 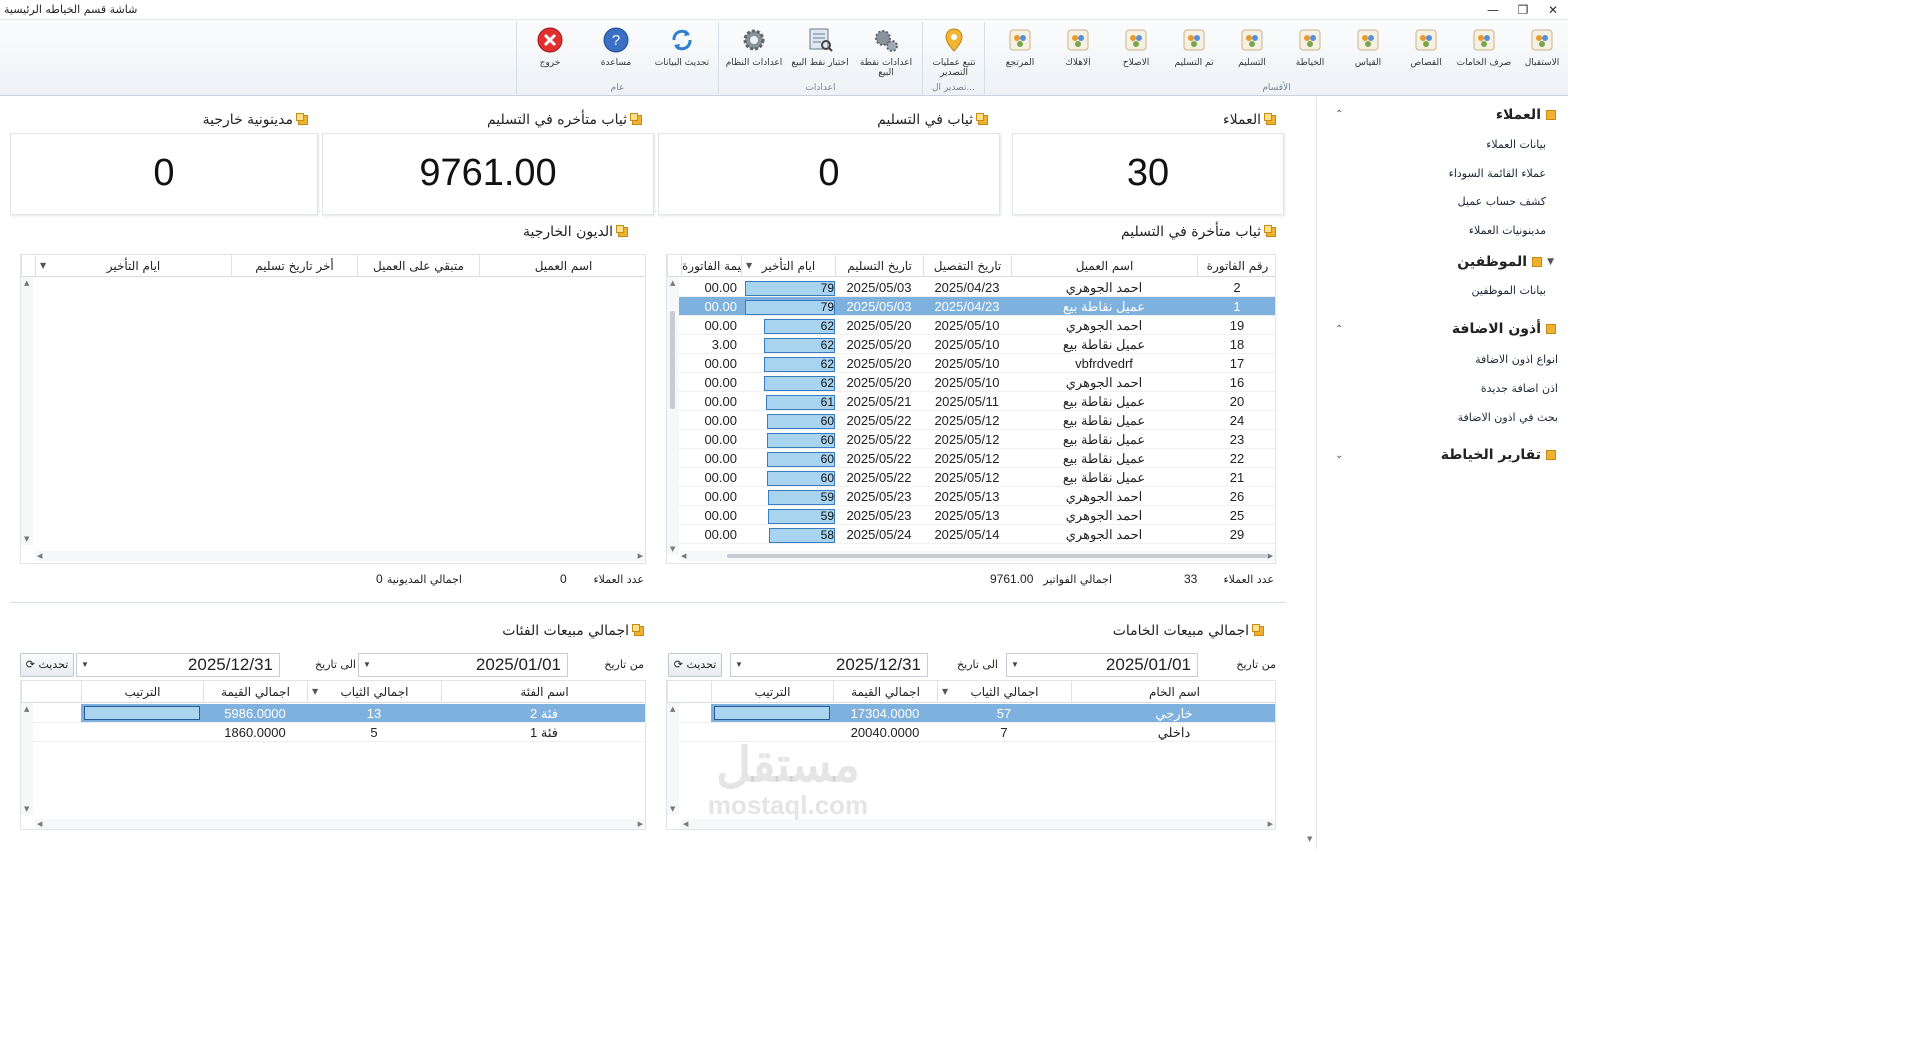 What do you see at coordinates (1252, 53) in the screenshot?
I see `section-button-5: التسليم` at bounding box center [1252, 53].